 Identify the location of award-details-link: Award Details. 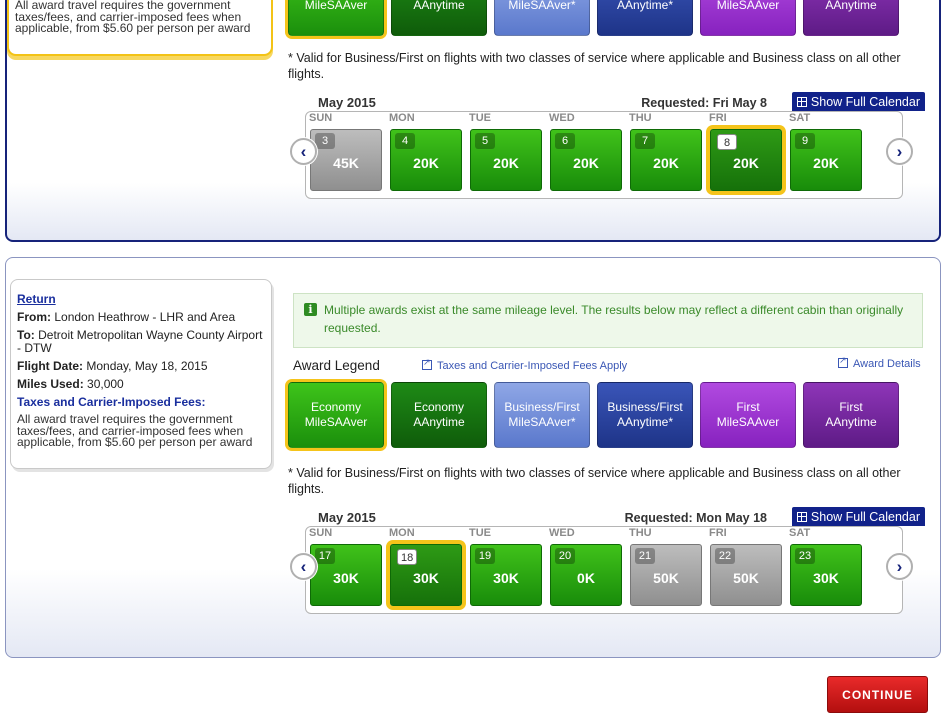
(879, 362).